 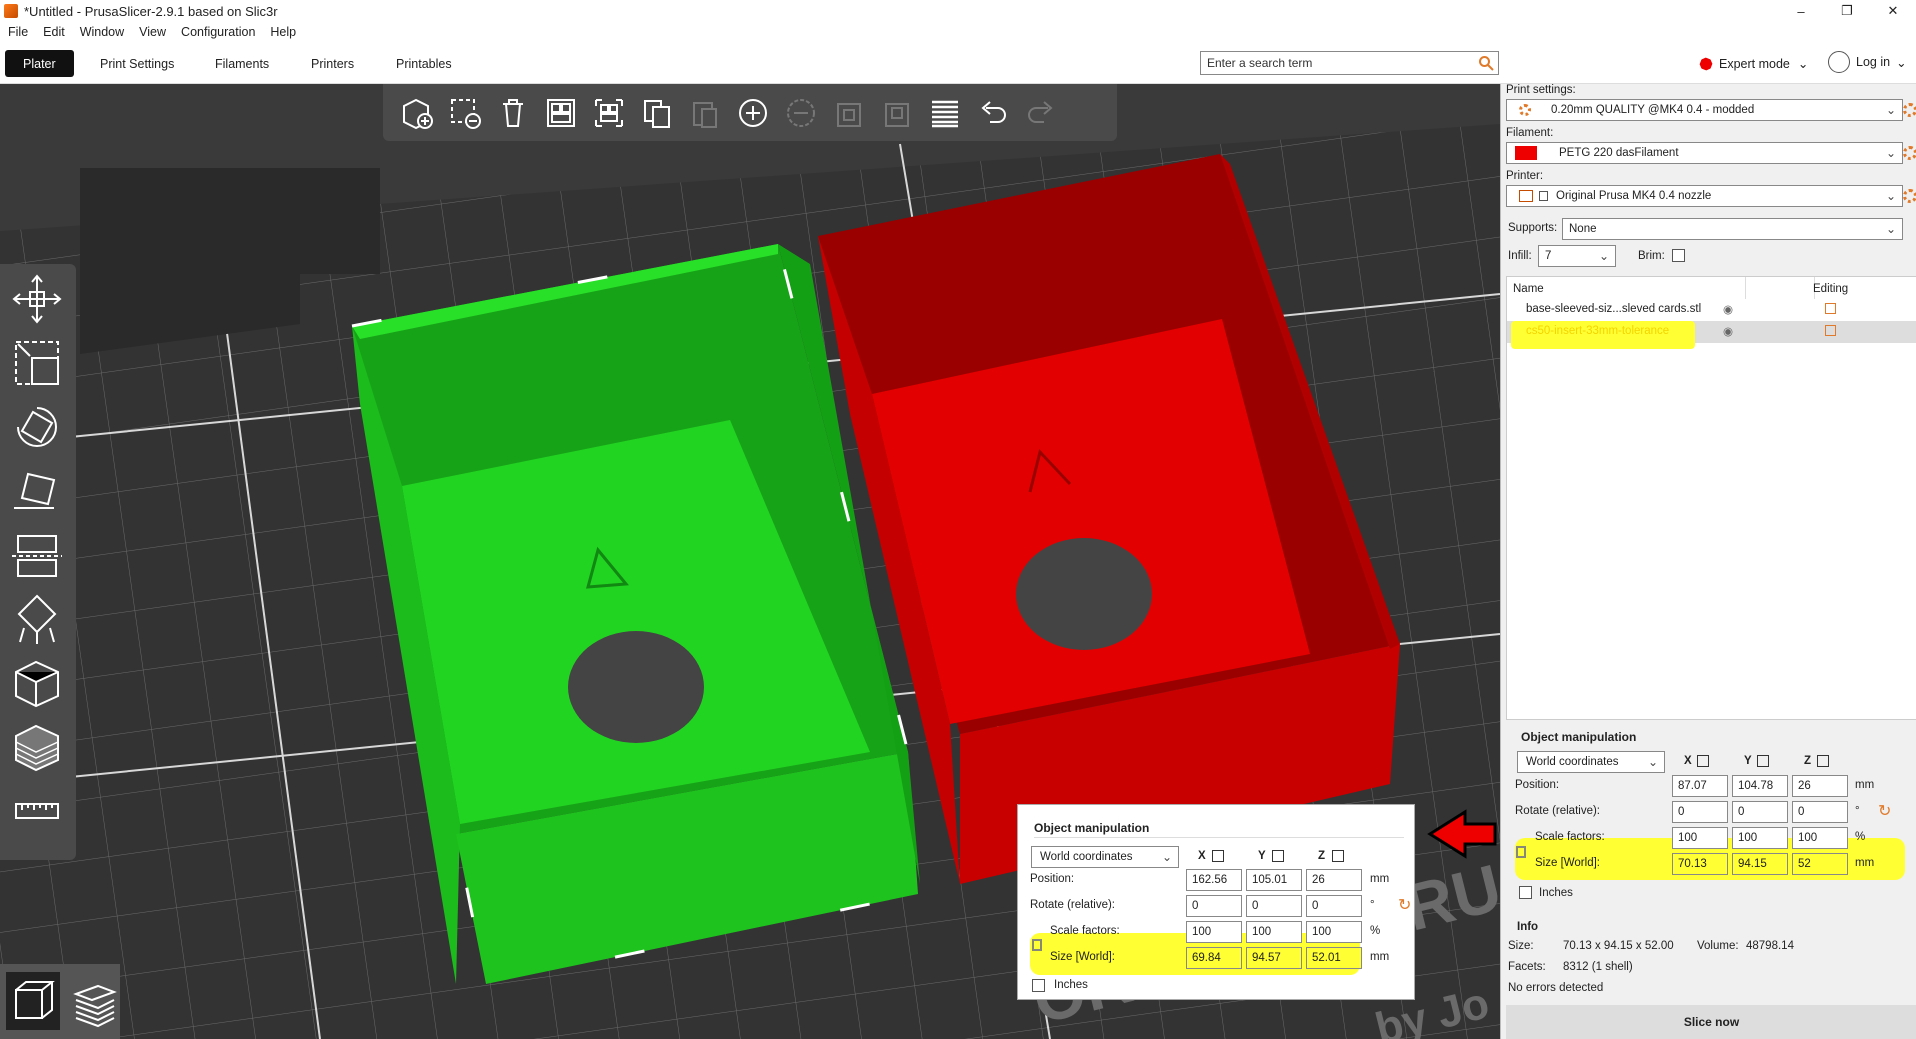 I want to click on maximize-button: ❐, so click(x=1847, y=11).